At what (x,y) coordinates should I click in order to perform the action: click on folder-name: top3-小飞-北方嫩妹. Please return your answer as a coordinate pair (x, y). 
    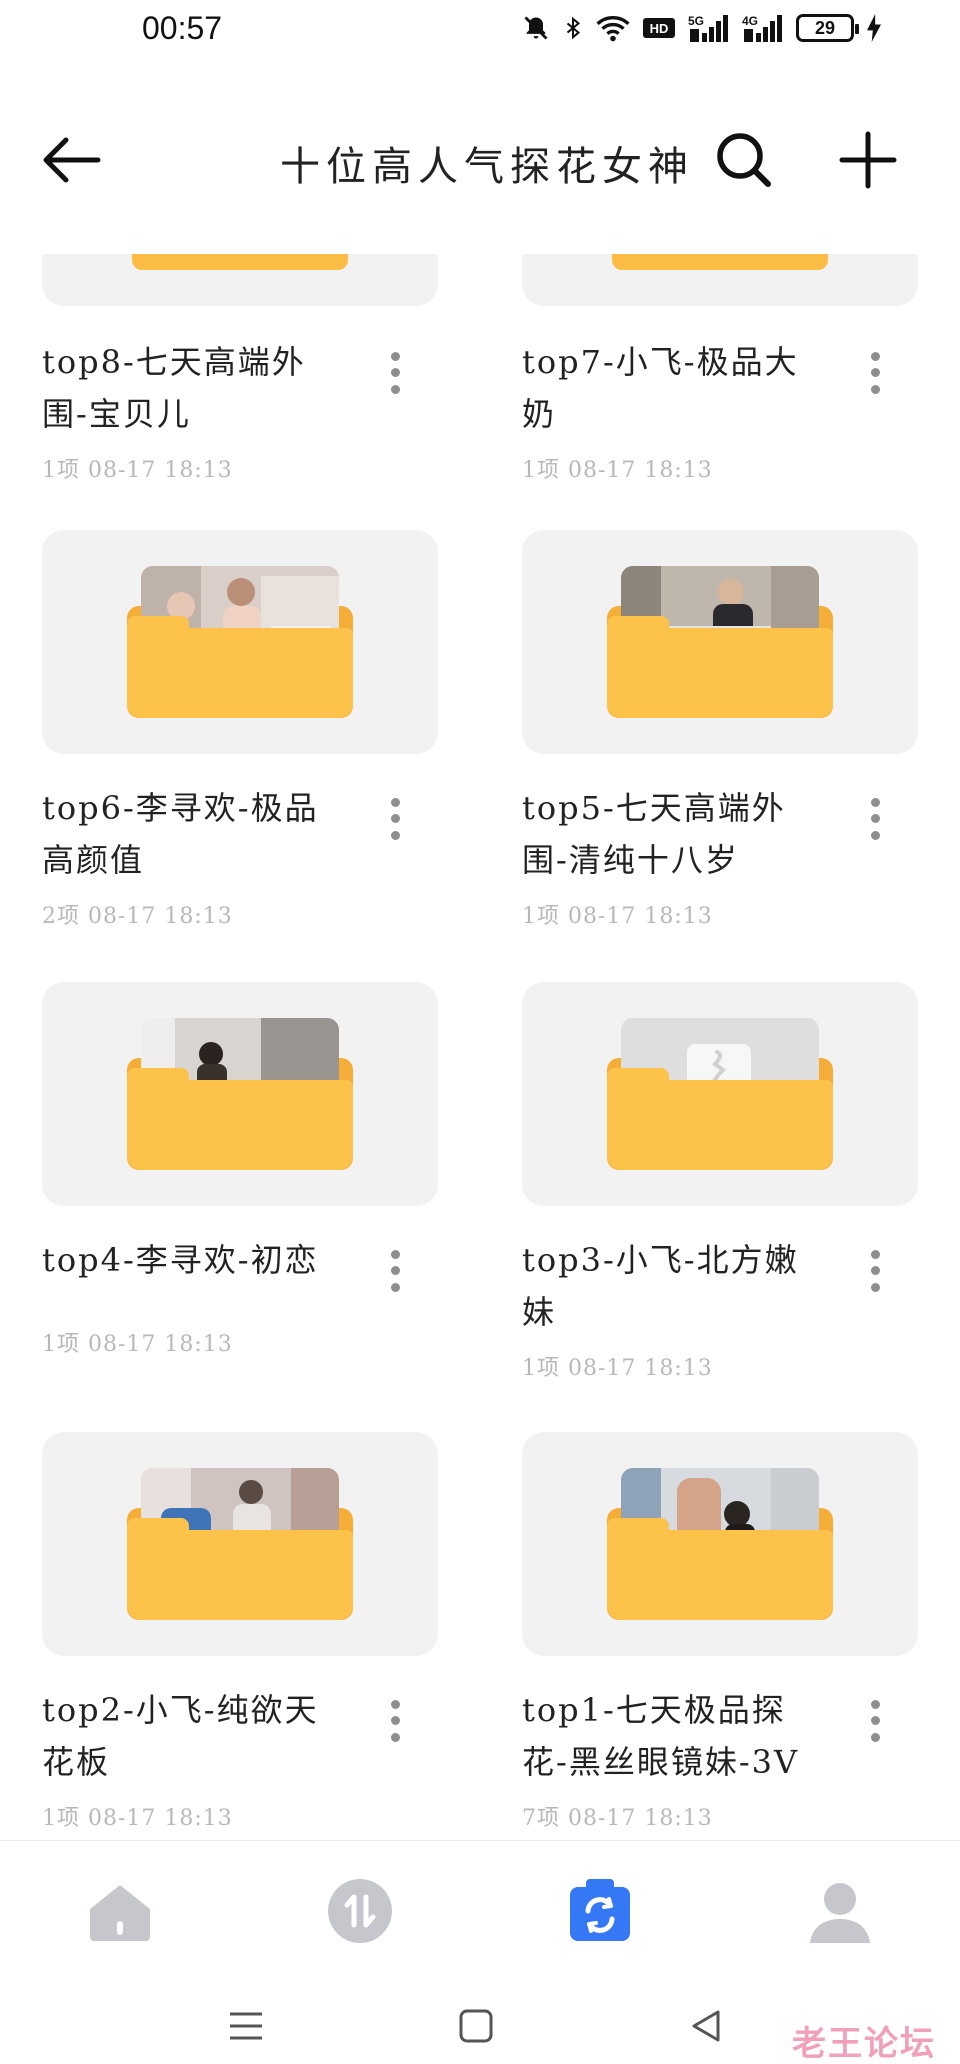
    Looking at the image, I should click on (660, 1286).